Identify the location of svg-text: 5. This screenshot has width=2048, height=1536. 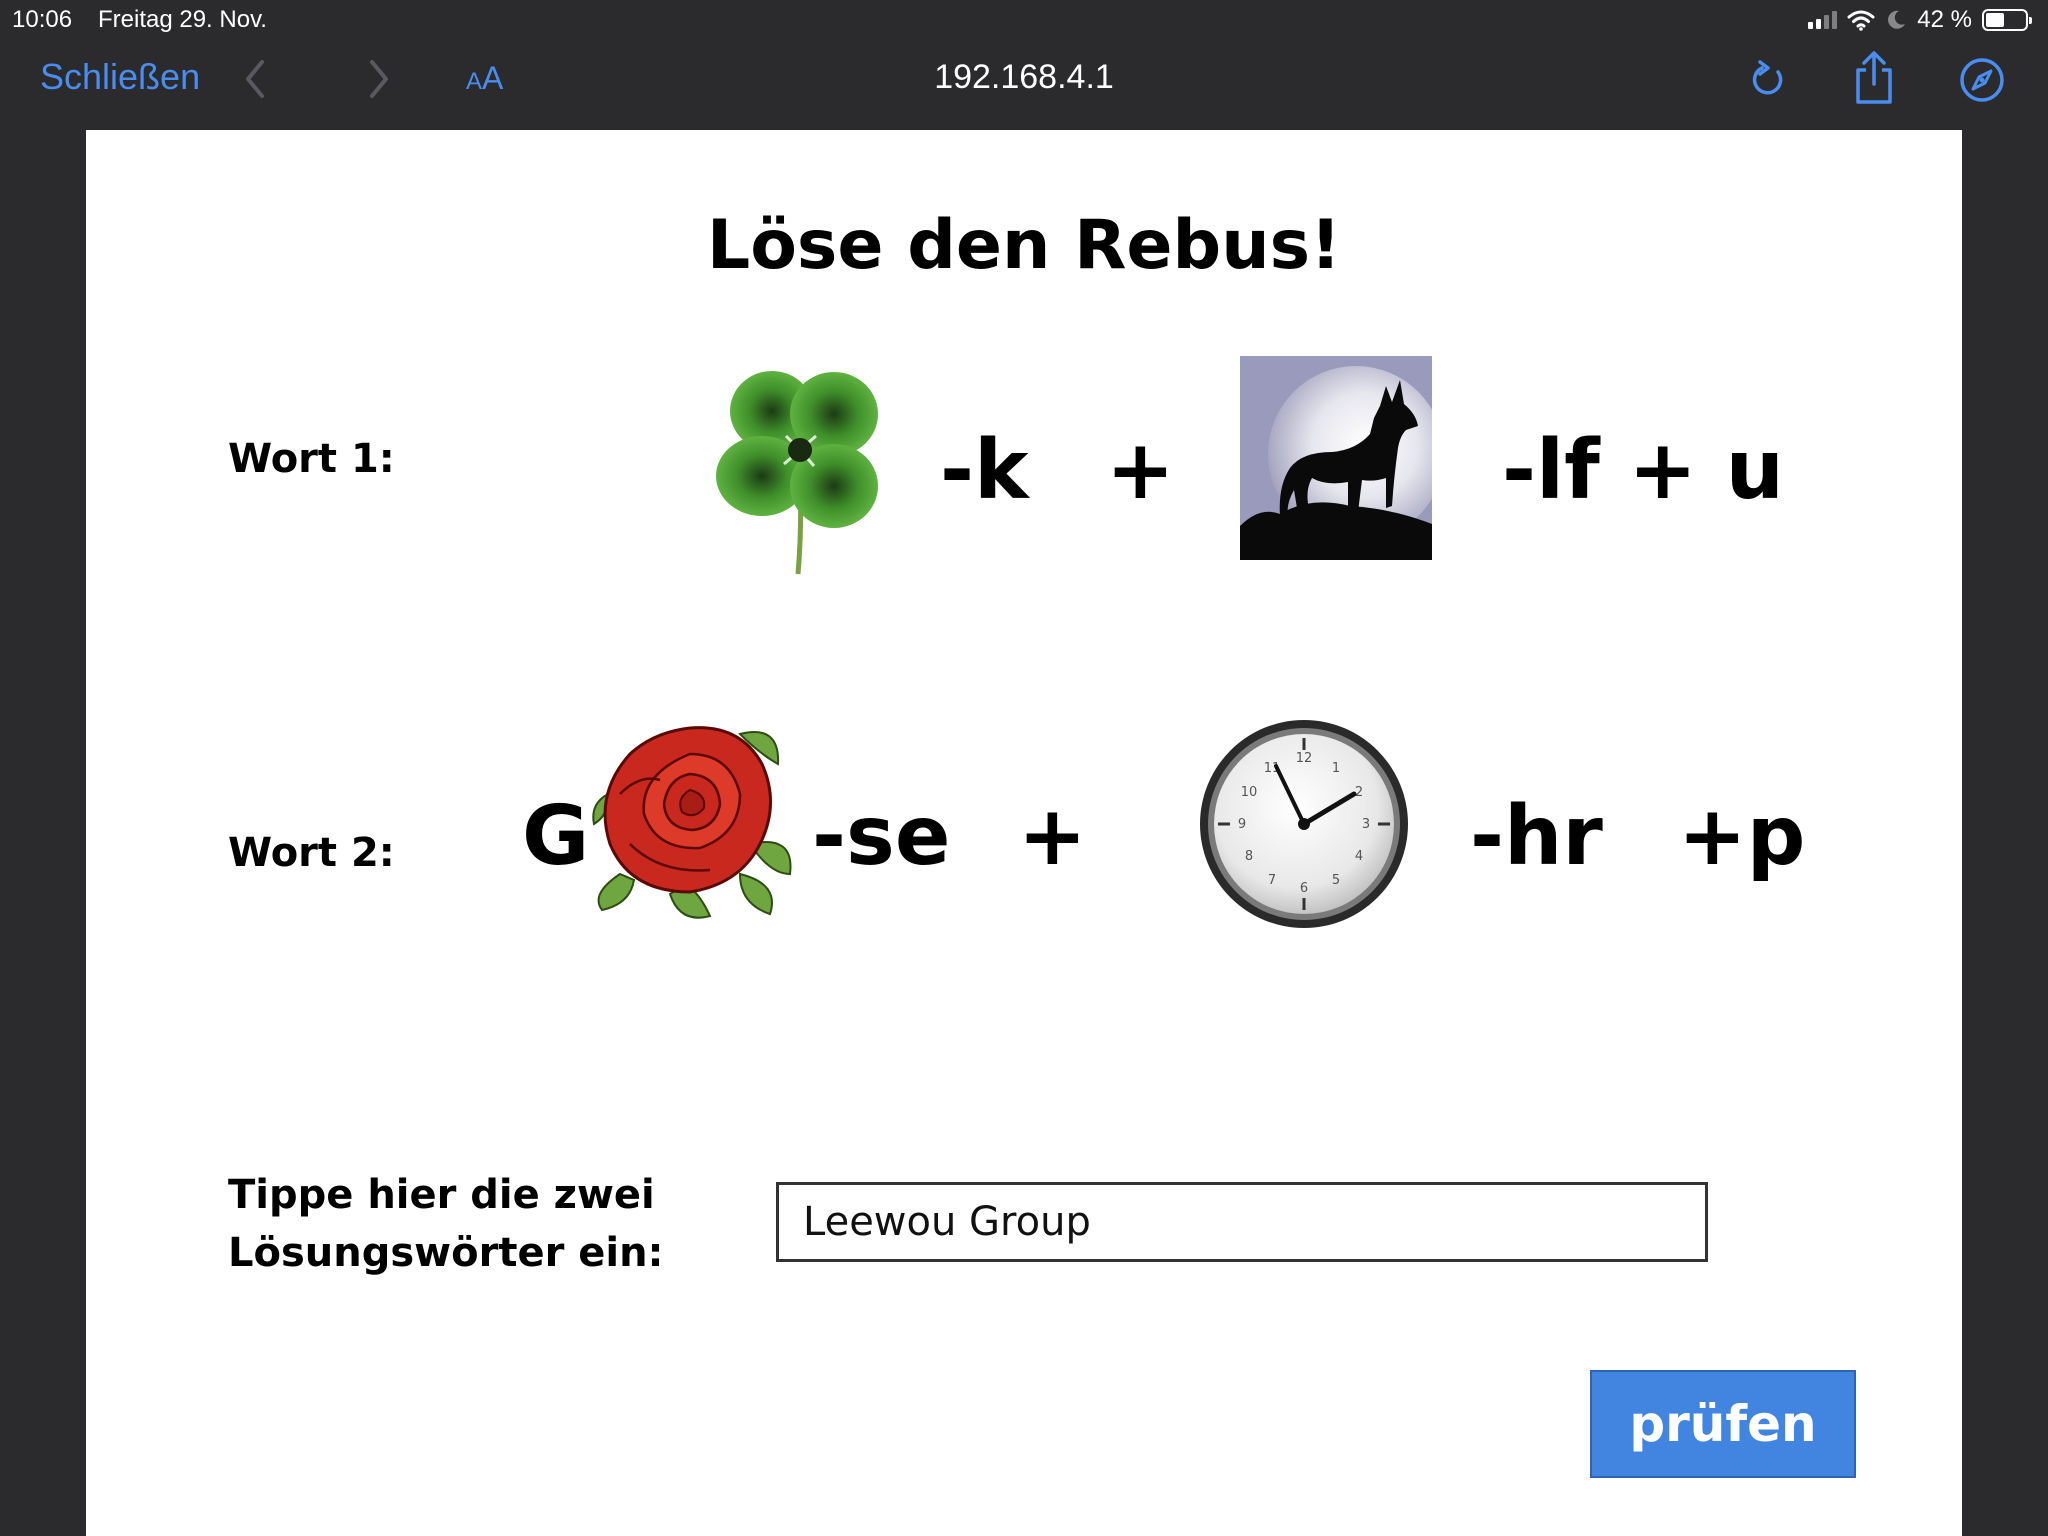
(1336, 880).